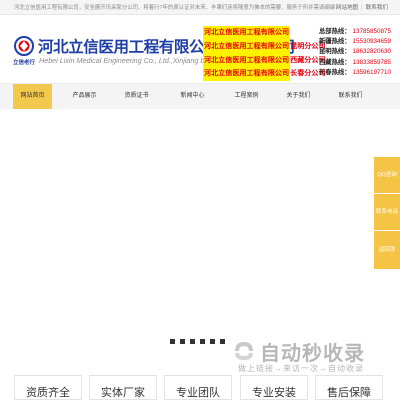 The width and height of the screenshot is (400, 400). Describe the element at coordinates (274, 387) in the screenshot. I see `feature-item: 专业安装` at that location.